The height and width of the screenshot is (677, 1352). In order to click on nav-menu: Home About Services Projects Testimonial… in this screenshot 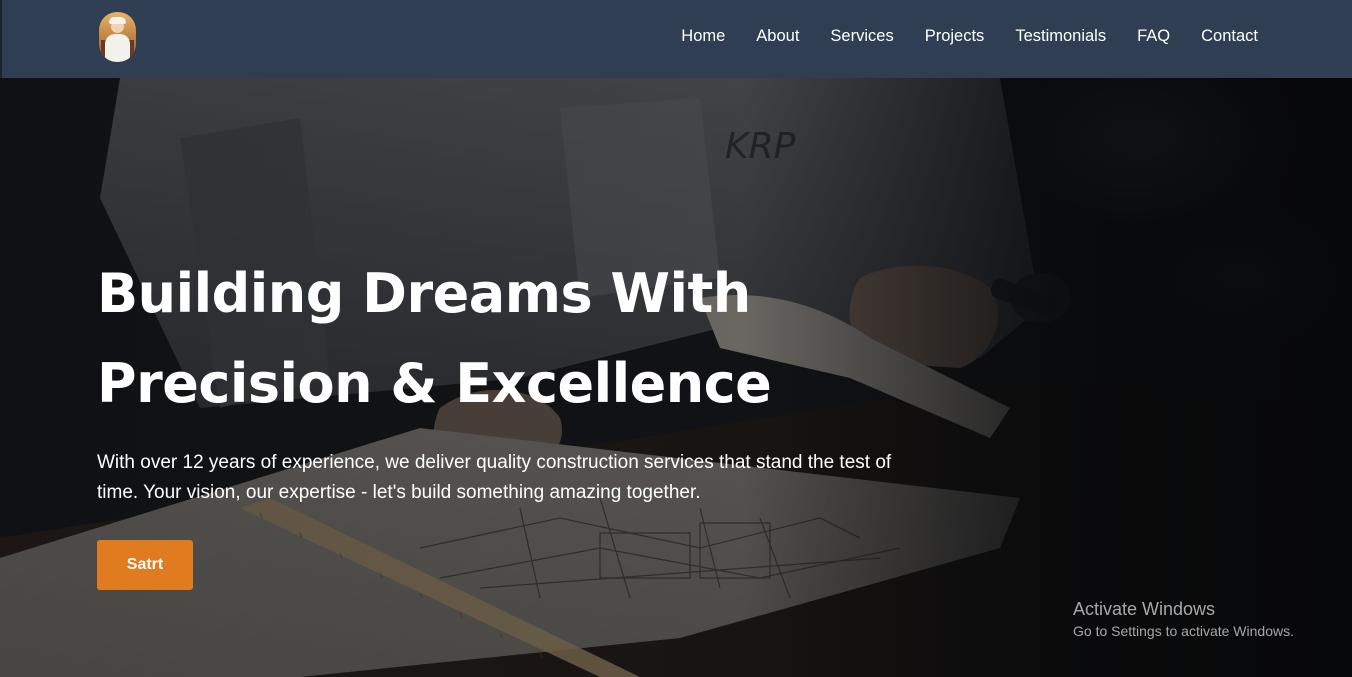, I will do `click(954, 36)`.